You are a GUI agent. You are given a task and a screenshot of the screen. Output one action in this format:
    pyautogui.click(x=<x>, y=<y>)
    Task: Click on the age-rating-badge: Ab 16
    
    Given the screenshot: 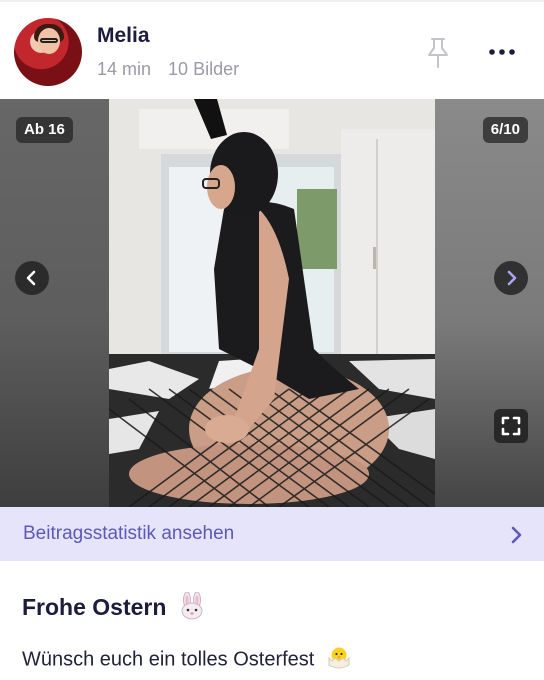 What is the action you would take?
    pyautogui.click(x=44, y=130)
    